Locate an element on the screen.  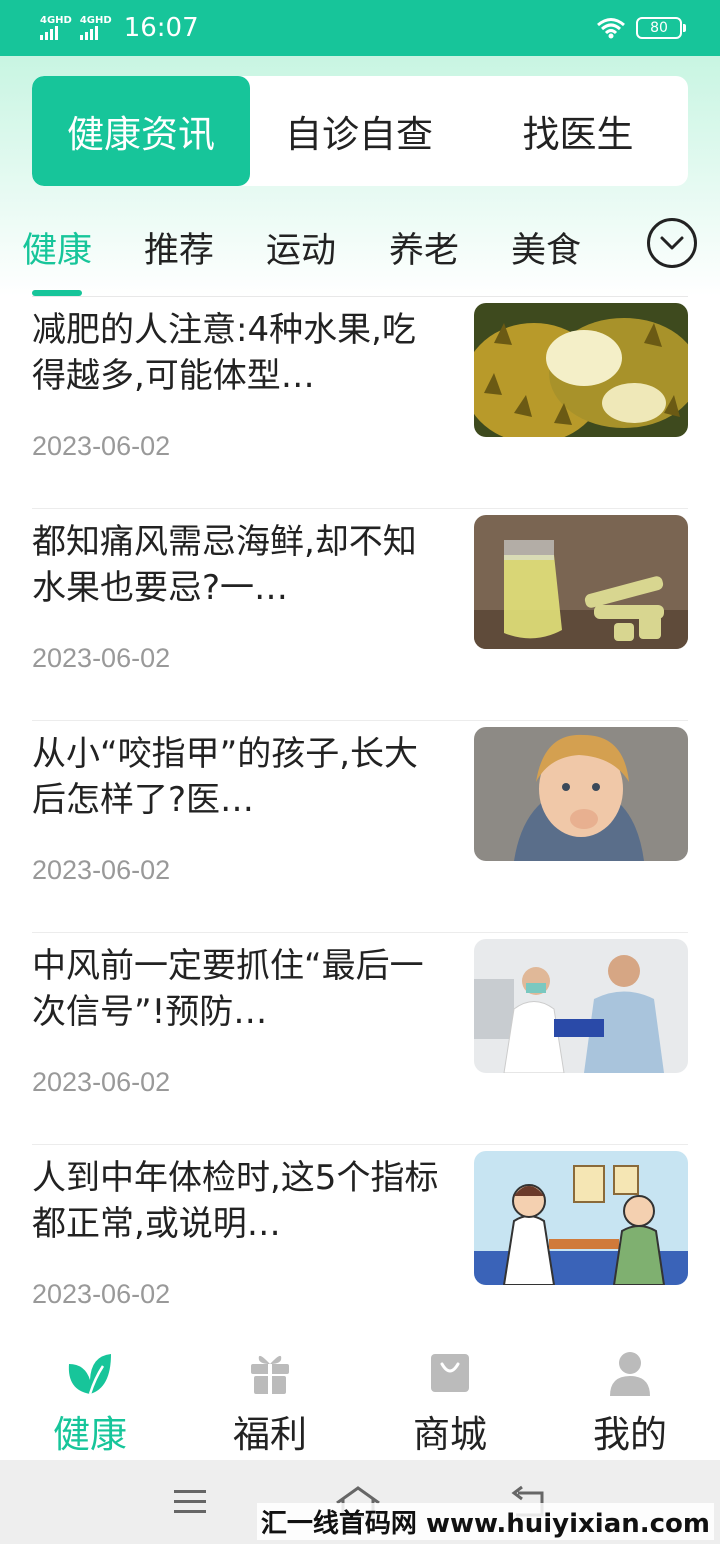
tab-self-check: 自诊自查 is located at coordinates (359, 131).